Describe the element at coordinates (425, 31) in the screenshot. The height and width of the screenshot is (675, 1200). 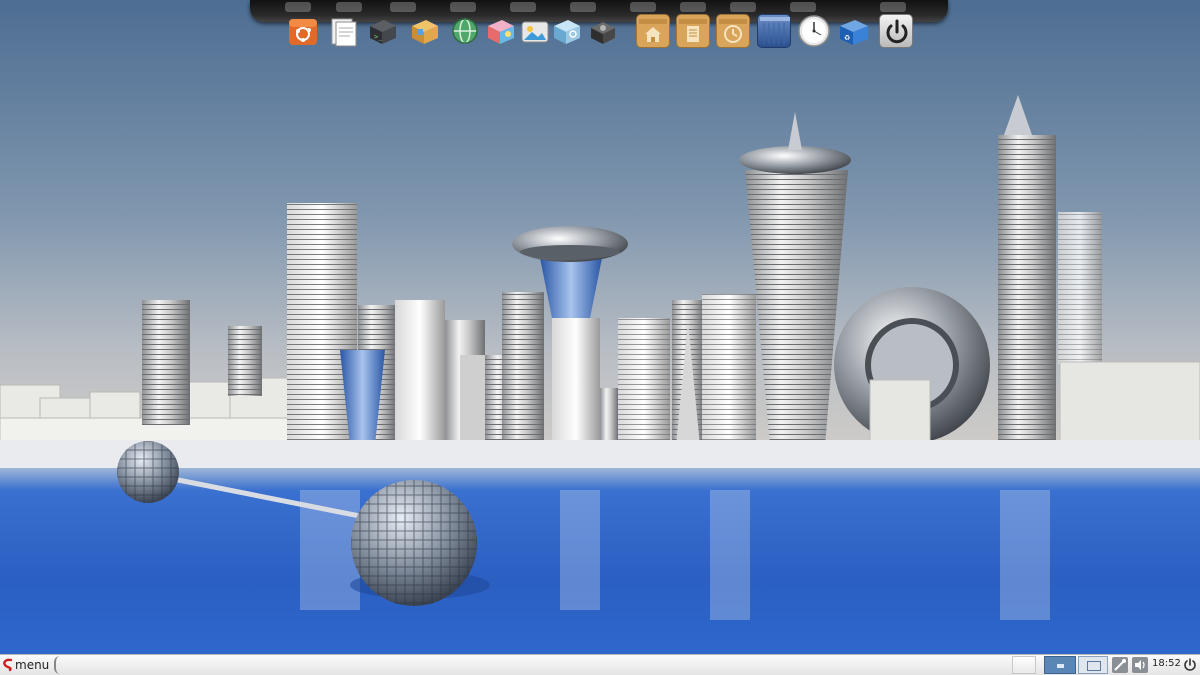
I see `package-icon` at that location.